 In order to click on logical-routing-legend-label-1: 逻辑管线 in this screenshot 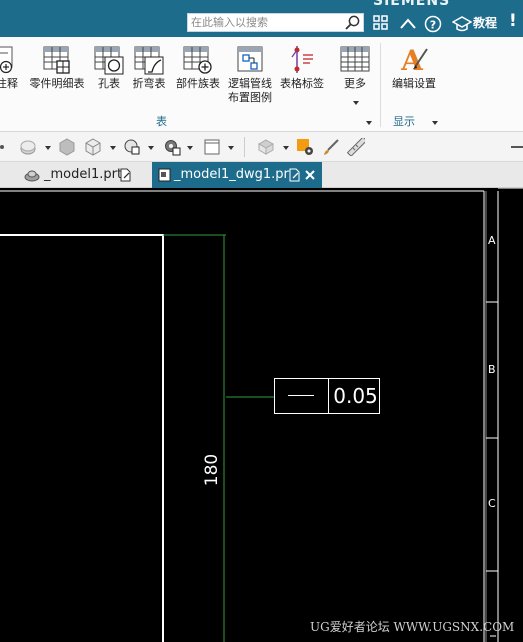, I will do `click(250, 83)`.